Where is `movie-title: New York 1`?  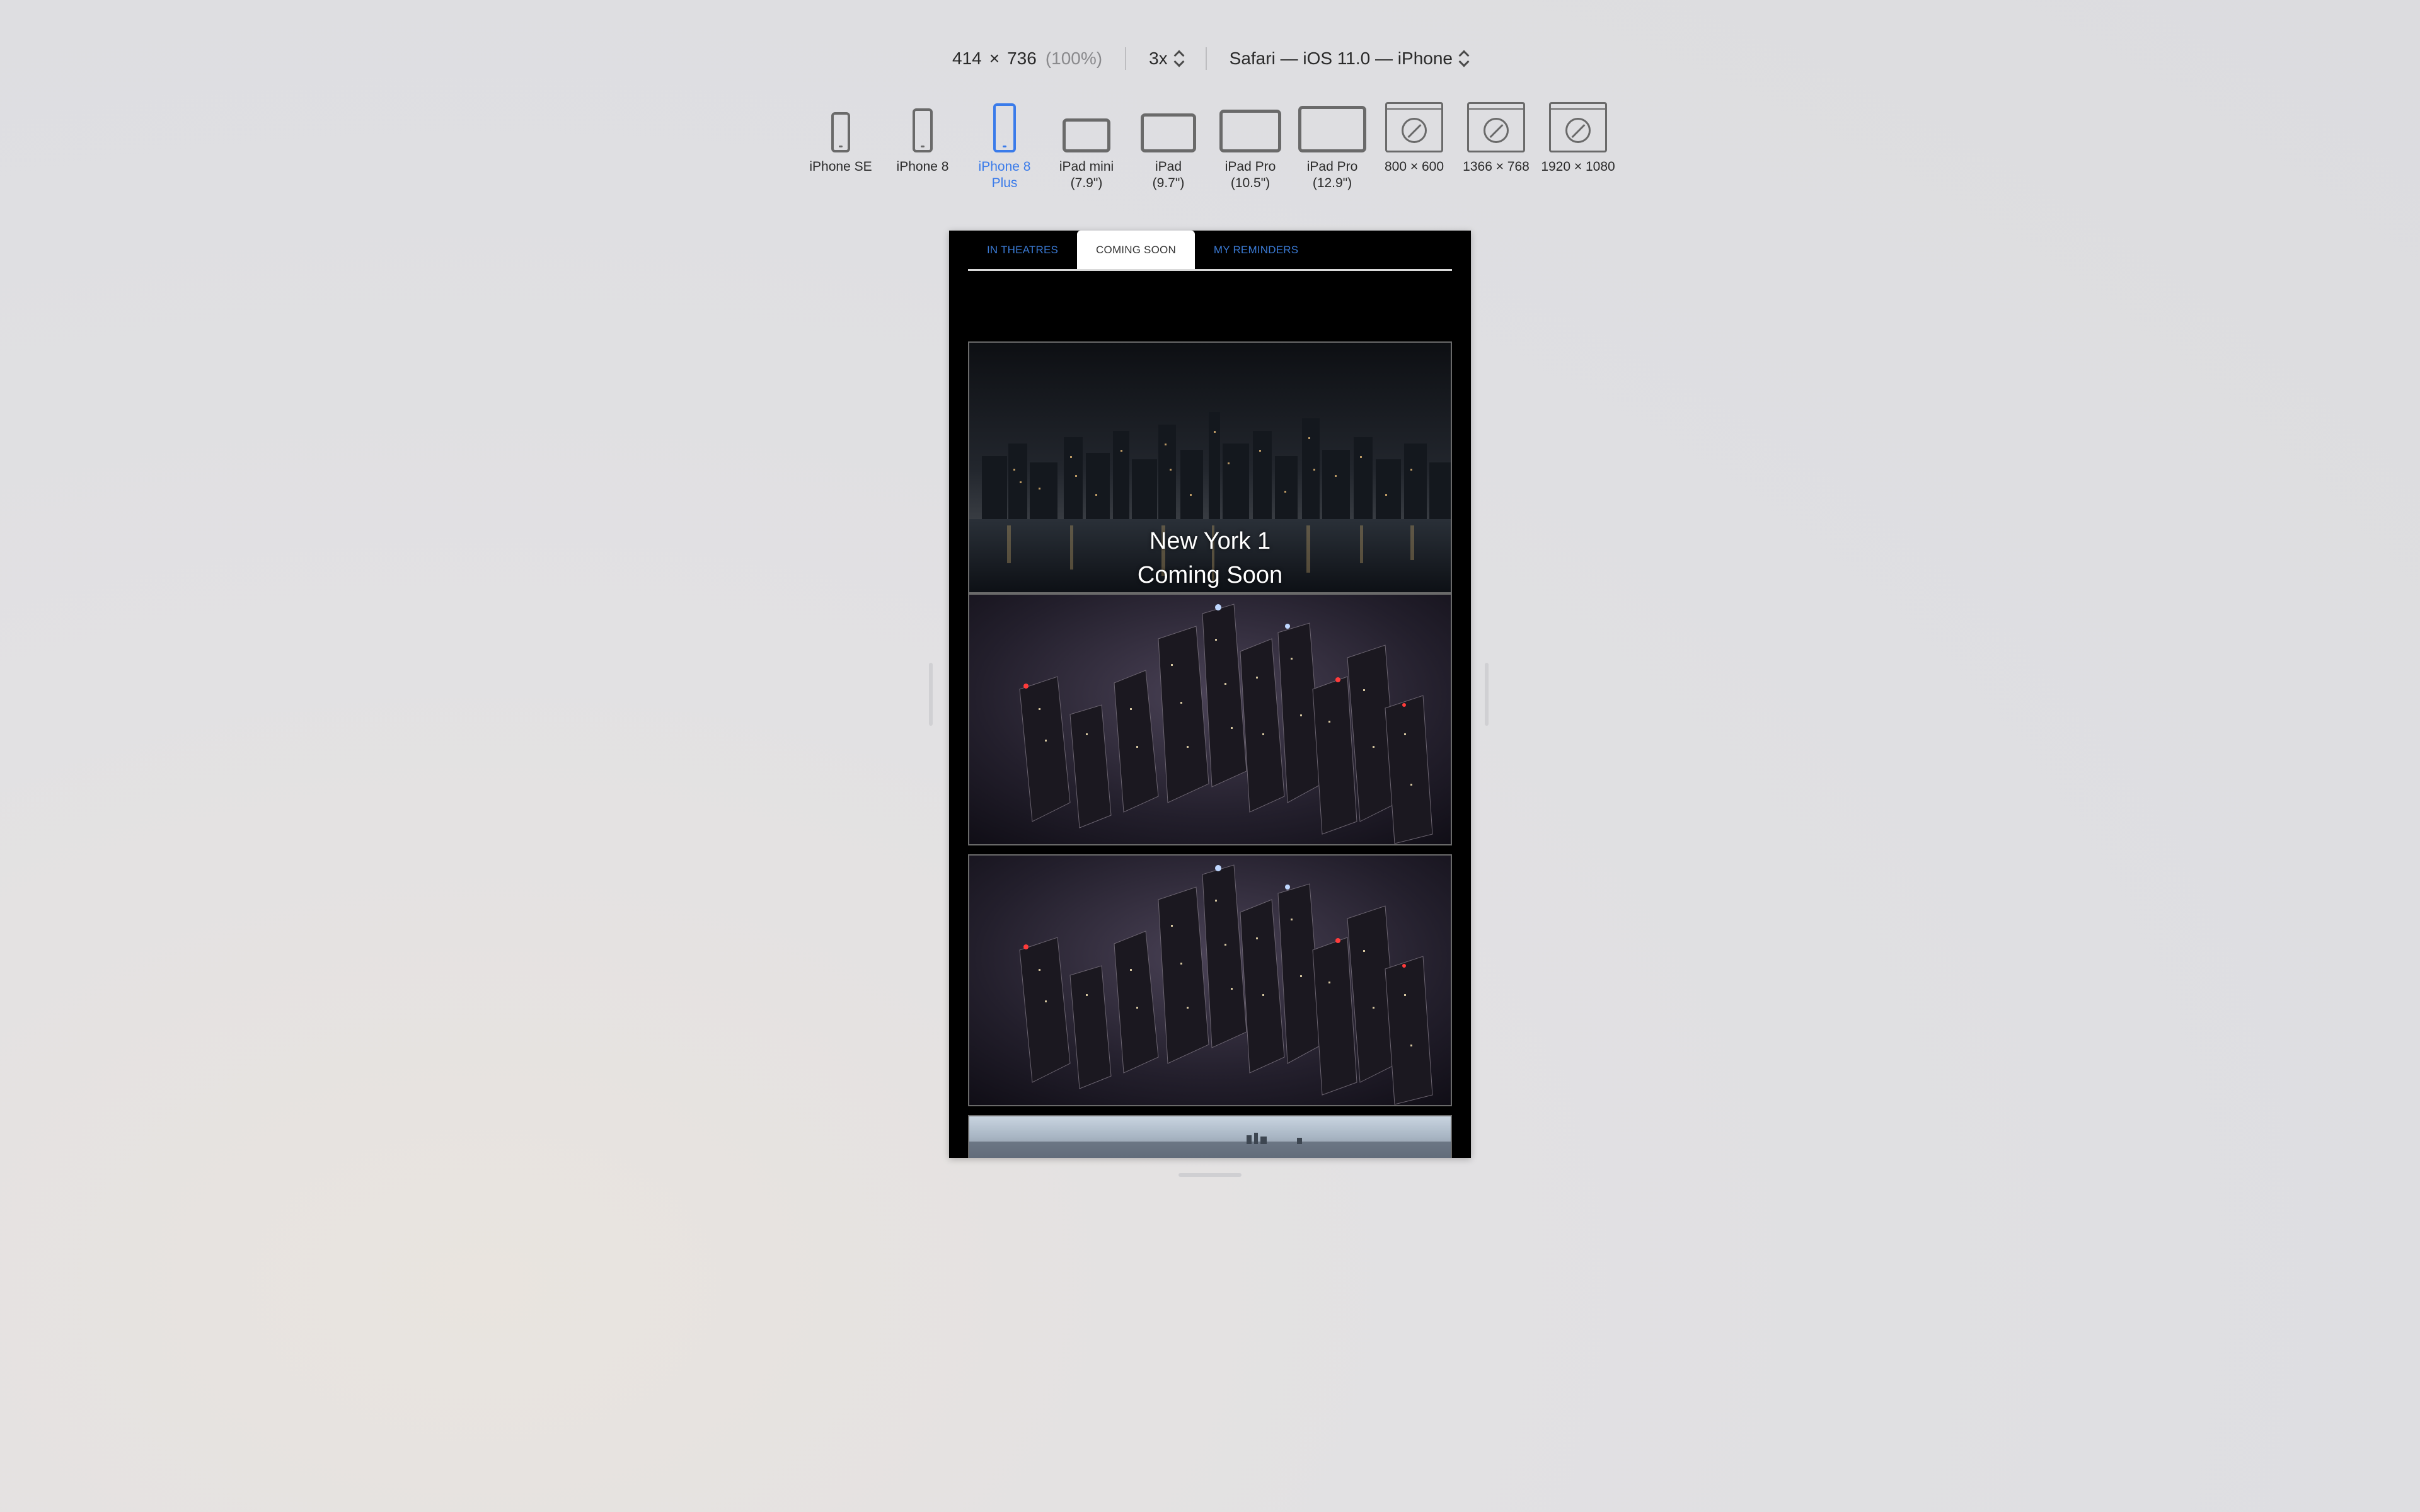 movie-title: New York 1 is located at coordinates (1210, 541).